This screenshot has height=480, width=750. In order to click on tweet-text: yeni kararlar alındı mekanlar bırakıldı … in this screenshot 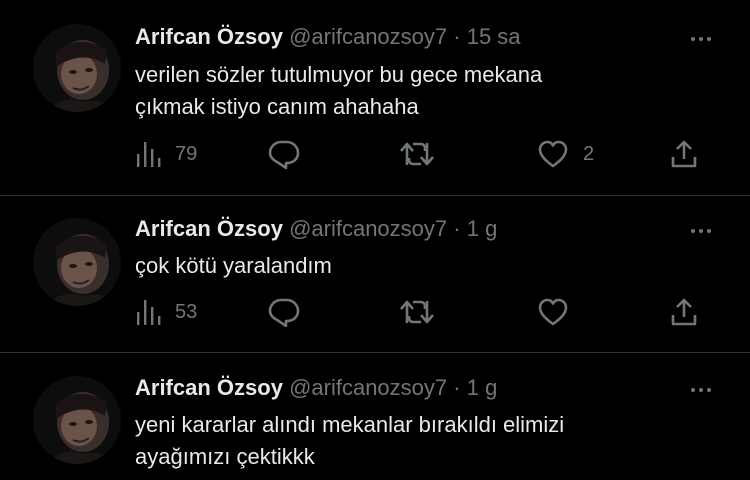, I will do `click(350, 440)`.